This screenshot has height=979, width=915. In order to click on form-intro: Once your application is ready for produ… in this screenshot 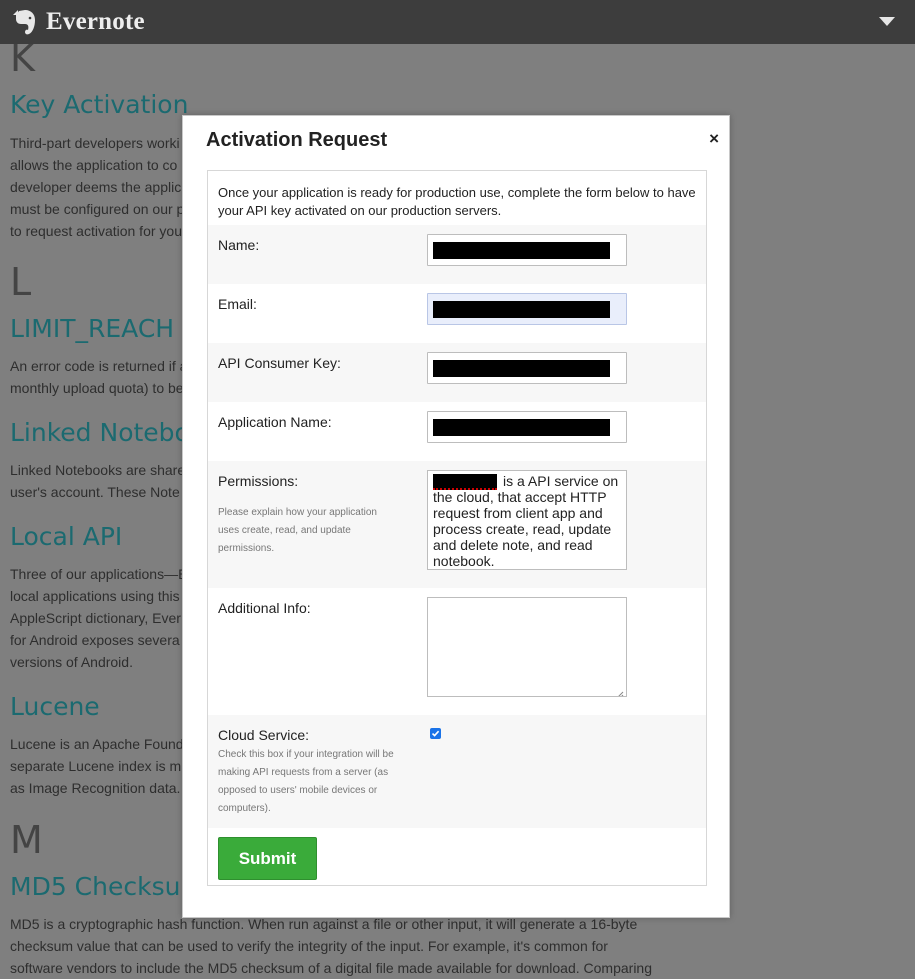, I will do `click(457, 201)`.